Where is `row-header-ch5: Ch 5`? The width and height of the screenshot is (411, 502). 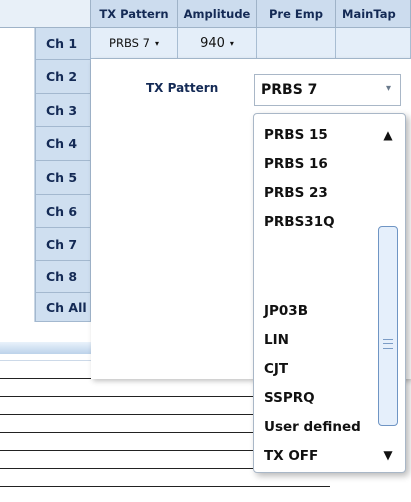 row-header-ch5: Ch 5 is located at coordinates (63, 178).